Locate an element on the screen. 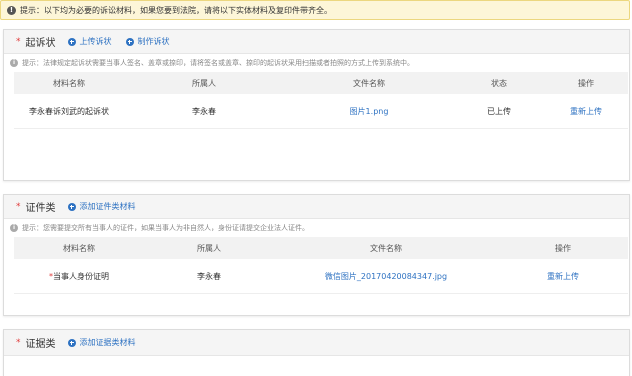 The width and height of the screenshot is (632, 376). notice-text: 提示：以下均为必要的诉讼材料，如果您要到法院，请将以下实体材料及复印件带齐全。 is located at coordinates (176, 10).